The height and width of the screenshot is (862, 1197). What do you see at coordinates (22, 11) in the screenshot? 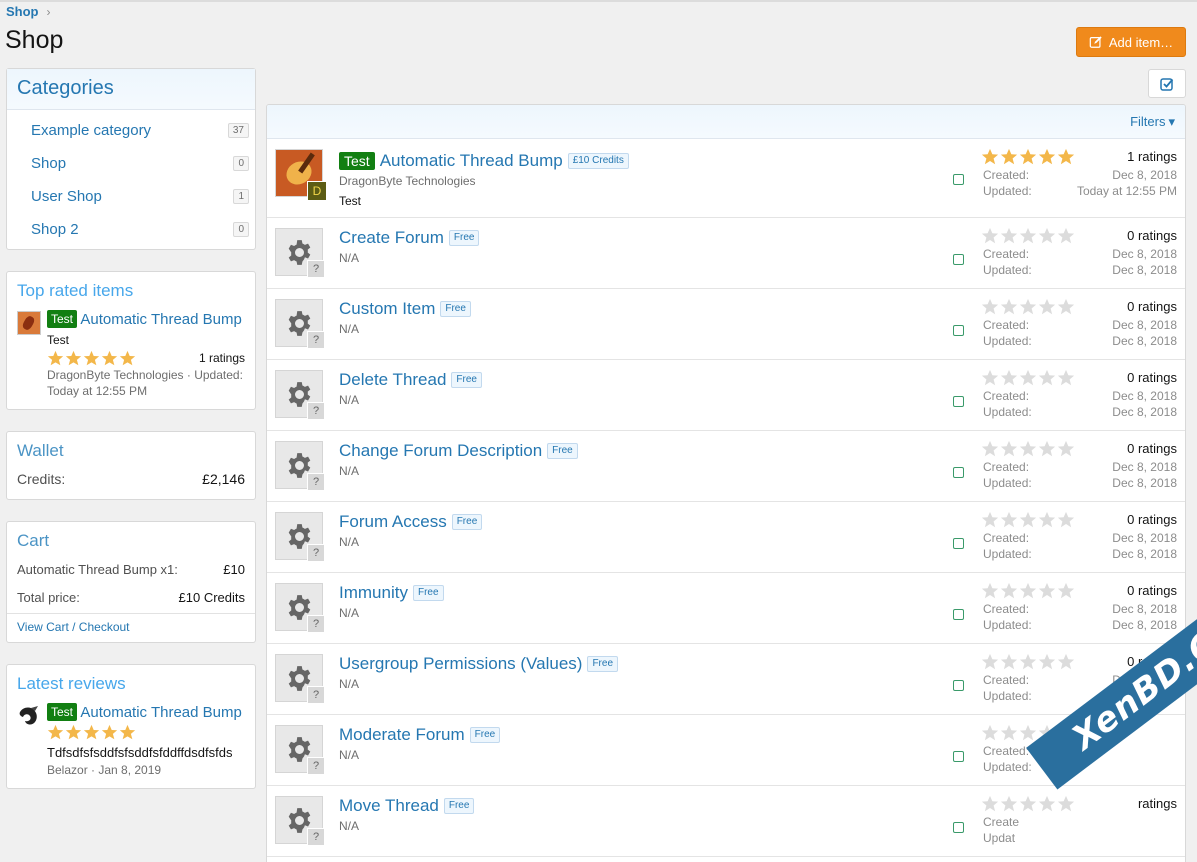
I see `breadcrumb-shop-link: Shop` at bounding box center [22, 11].